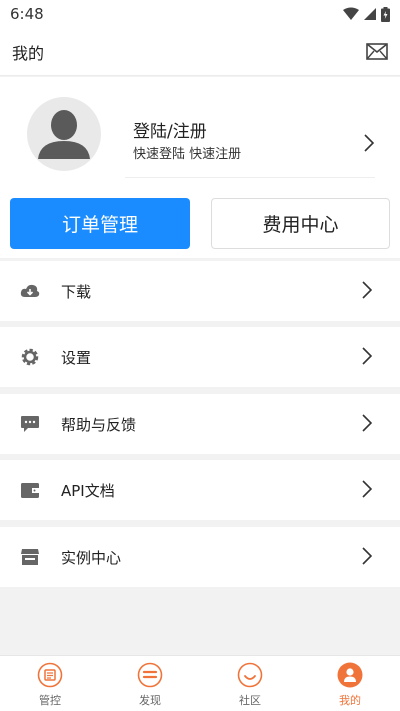 The width and height of the screenshot is (400, 711). Describe the element at coordinates (385, 14) in the screenshot. I see `battery-icon` at that location.